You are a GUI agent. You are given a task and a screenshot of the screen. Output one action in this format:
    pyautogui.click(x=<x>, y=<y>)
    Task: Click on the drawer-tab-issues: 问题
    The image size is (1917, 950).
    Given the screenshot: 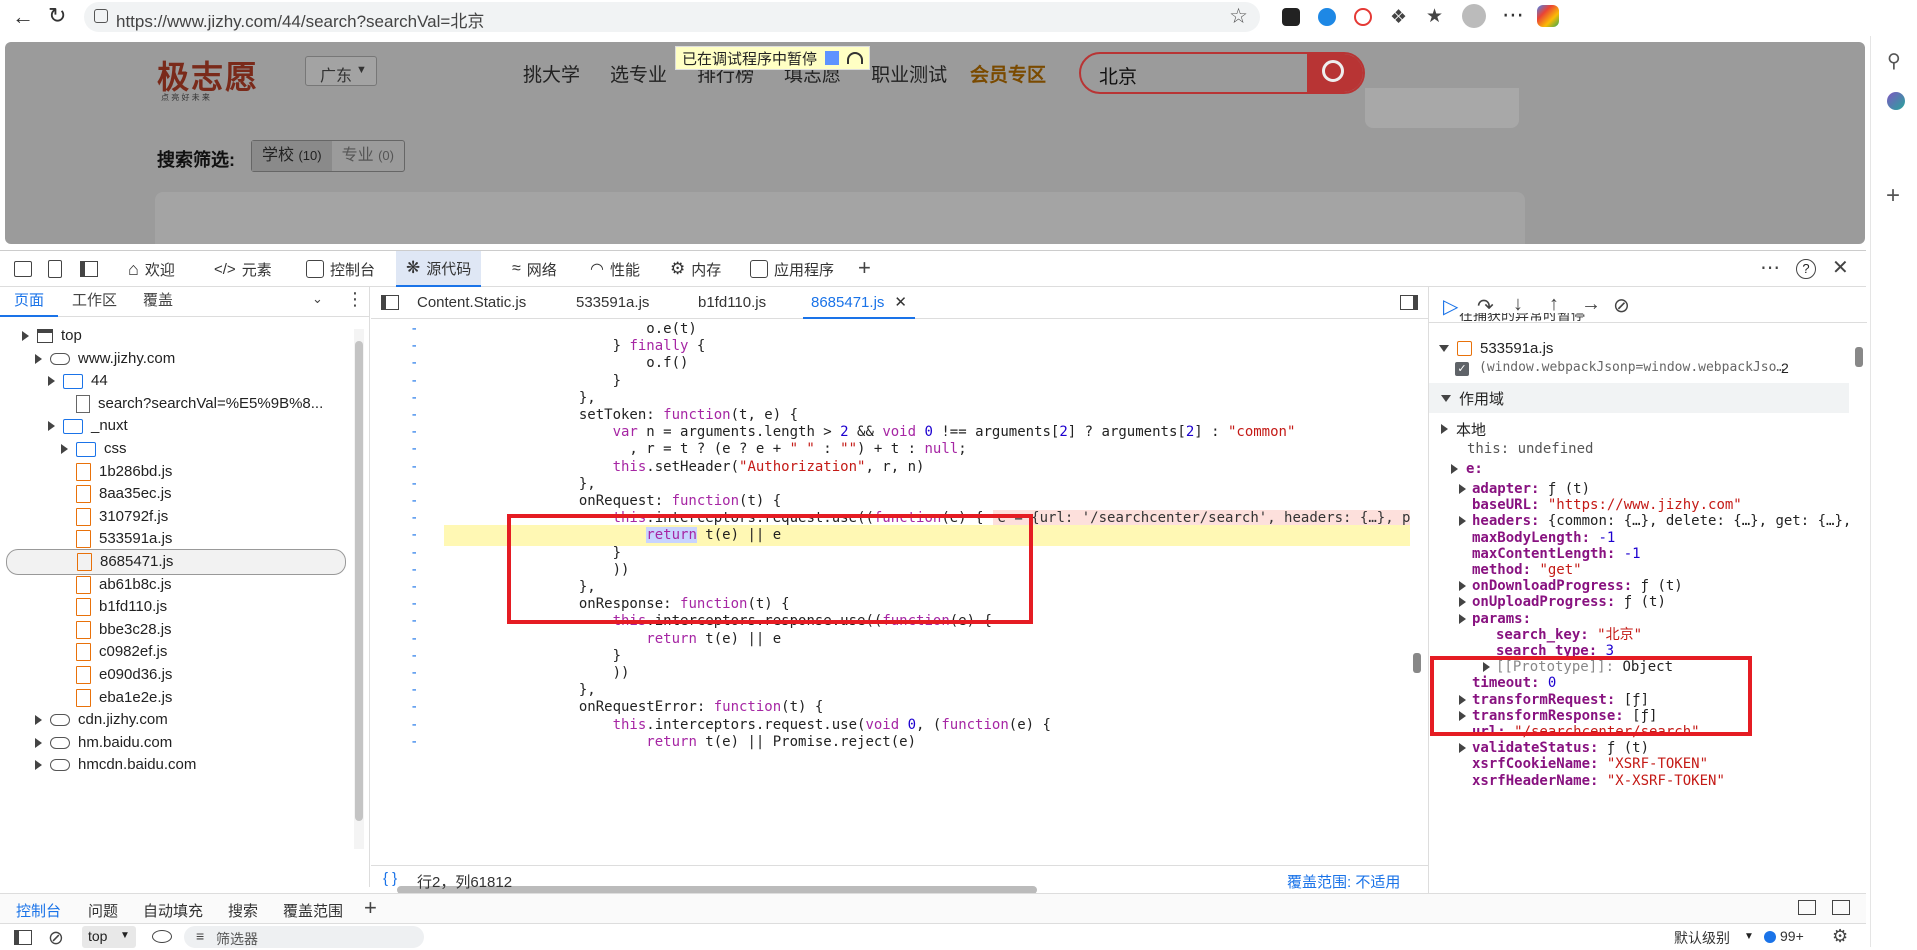 What is the action you would take?
    pyautogui.click(x=103, y=910)
    